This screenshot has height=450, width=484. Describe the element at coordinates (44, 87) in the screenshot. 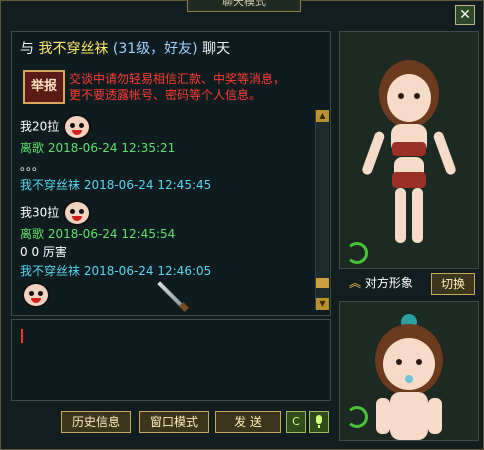

I see `report-button: 举报` at that location.